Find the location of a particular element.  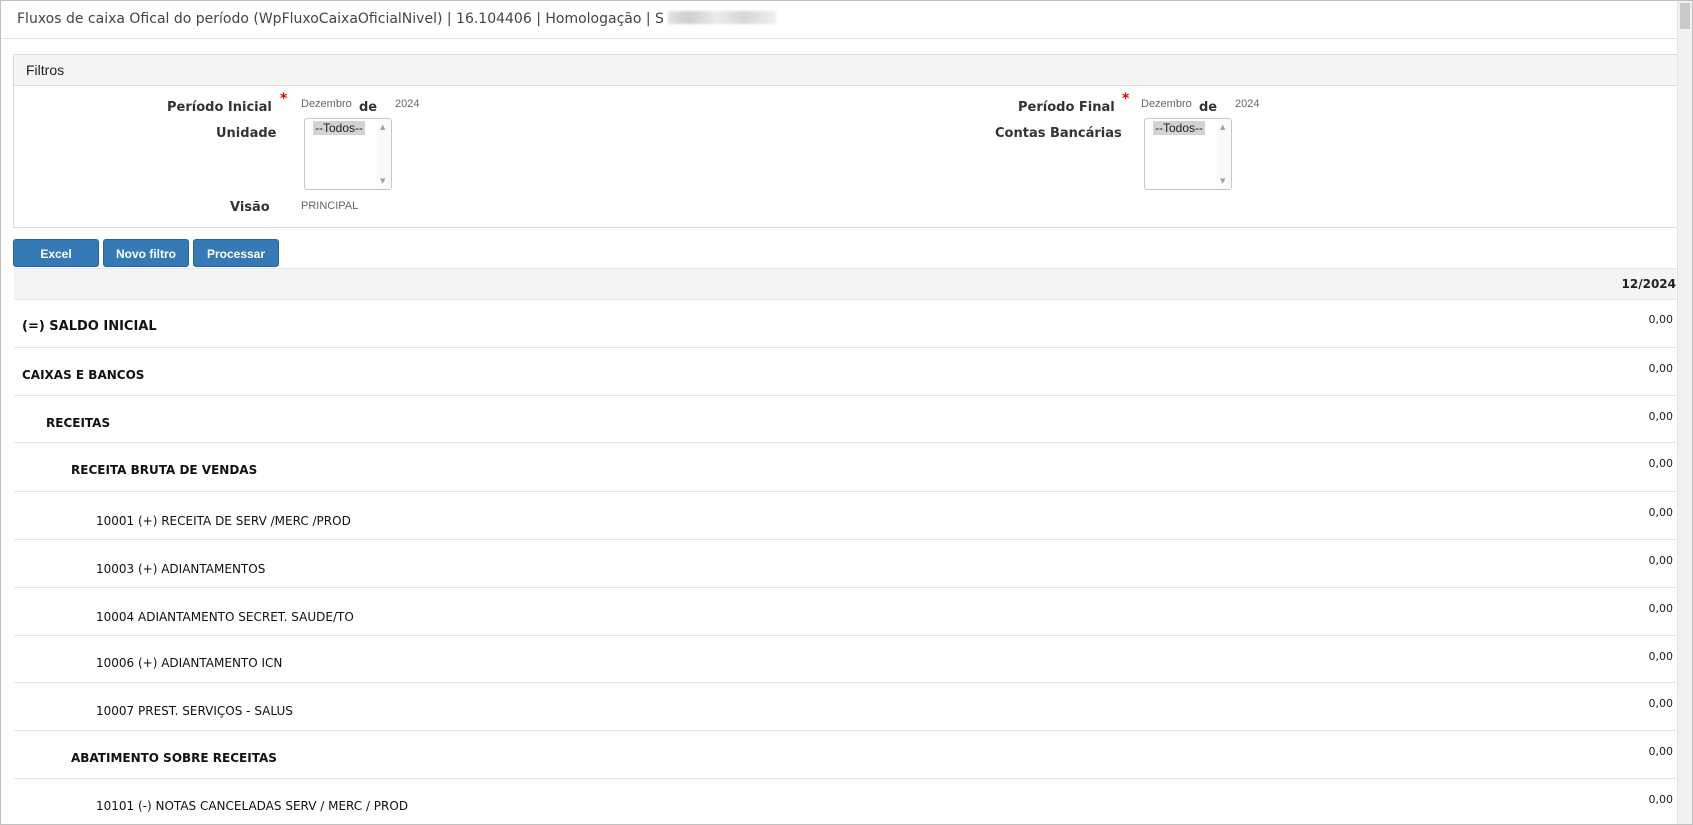

table-row: 10007 PREST. SERVIÇOS - SALUS 0,00 is located at coordinates (845, 707).